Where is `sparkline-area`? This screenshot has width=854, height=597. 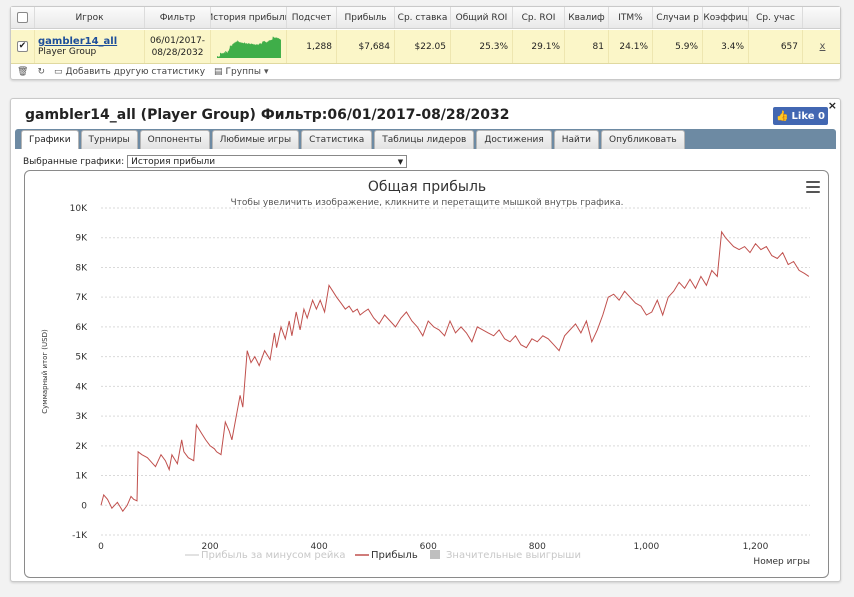 sparkline-area is located at coordinates (248, 46).